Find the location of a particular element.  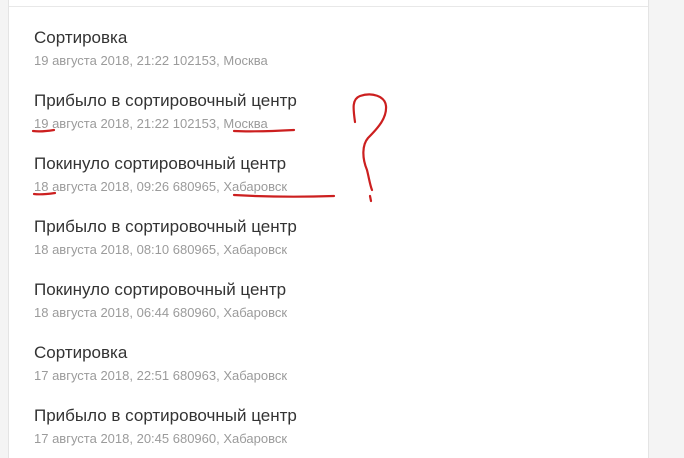

event-meta: 18 августа 2018, 08:10 680965, Хабаровск is located at coordinates (161, 249).